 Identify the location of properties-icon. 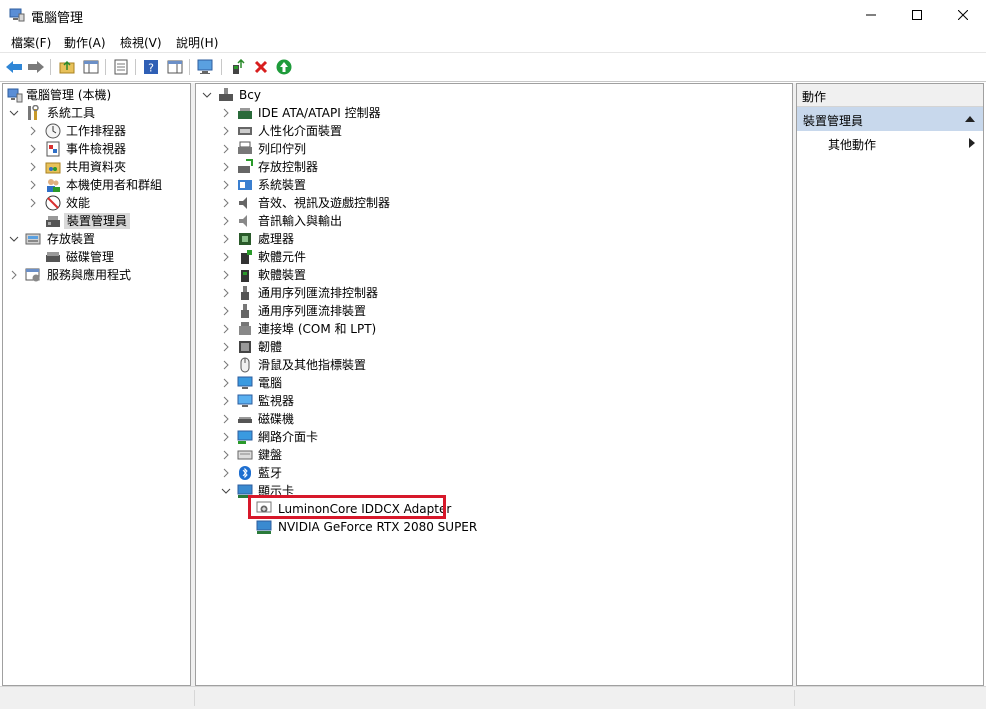
(121, 67).